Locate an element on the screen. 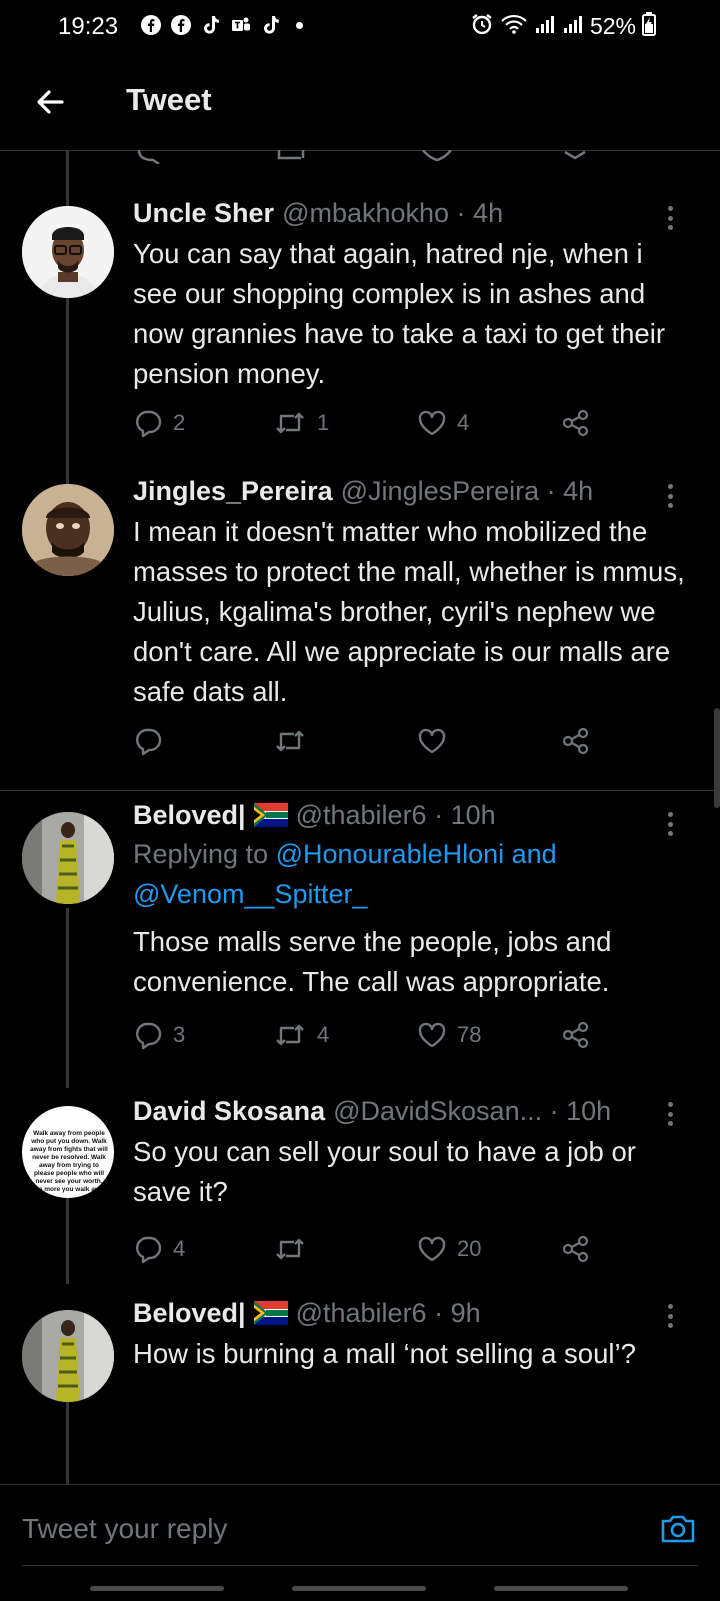 The width and height of the screenshot is (720, 1601). reply-button: 3 is located at coordinates (159, 1035).